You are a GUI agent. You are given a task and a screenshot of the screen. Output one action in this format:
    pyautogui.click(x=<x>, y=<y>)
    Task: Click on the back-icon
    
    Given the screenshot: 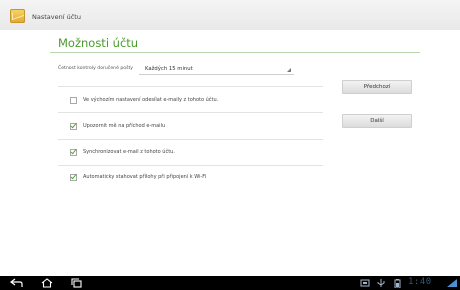 What is the action you would take?
    pyautogui.click(x=17, y=283)
    